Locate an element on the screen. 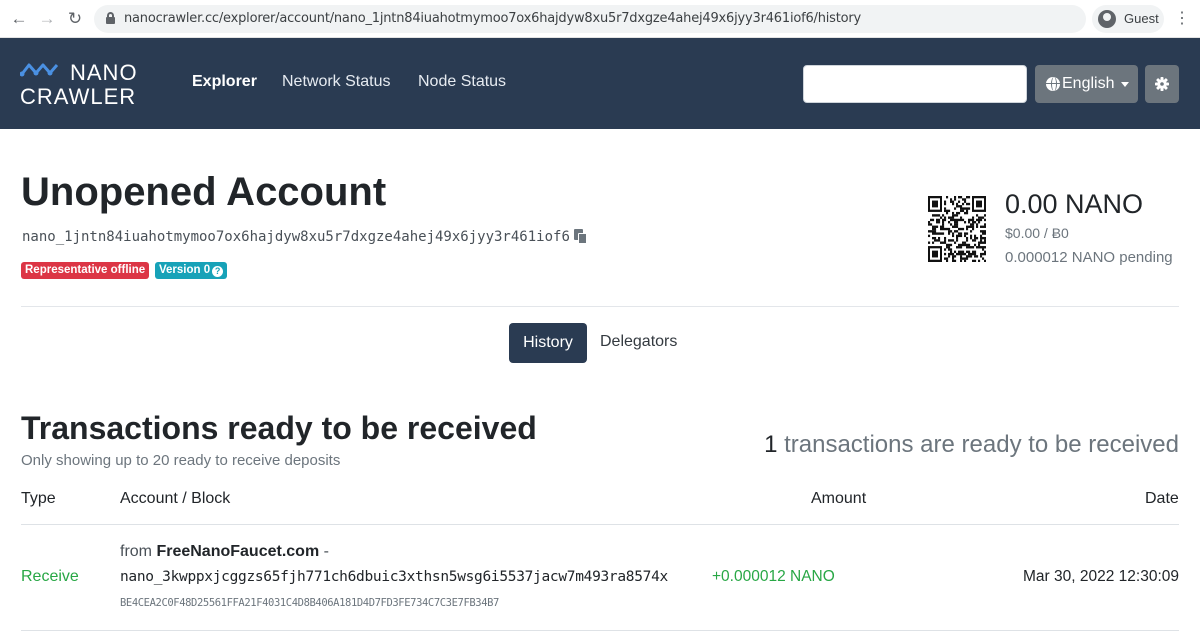  account-balance: 0.00 NANO is located at coordinates (1074, 204).